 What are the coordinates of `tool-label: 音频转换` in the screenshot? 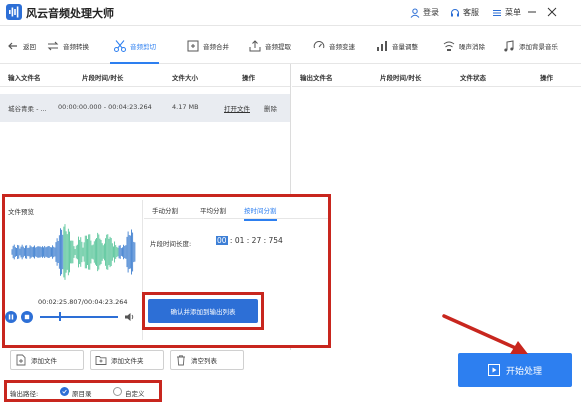 It's located at (76, 47).